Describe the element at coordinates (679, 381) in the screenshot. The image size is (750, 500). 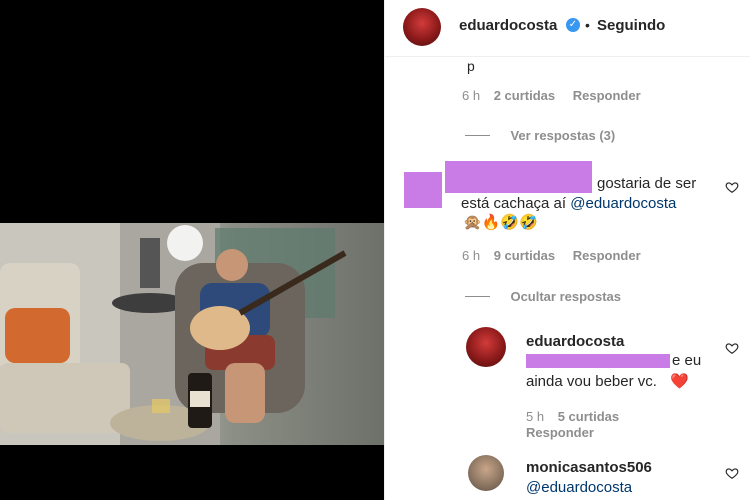
I see `red-heart-emoji: ❤️` at that location.